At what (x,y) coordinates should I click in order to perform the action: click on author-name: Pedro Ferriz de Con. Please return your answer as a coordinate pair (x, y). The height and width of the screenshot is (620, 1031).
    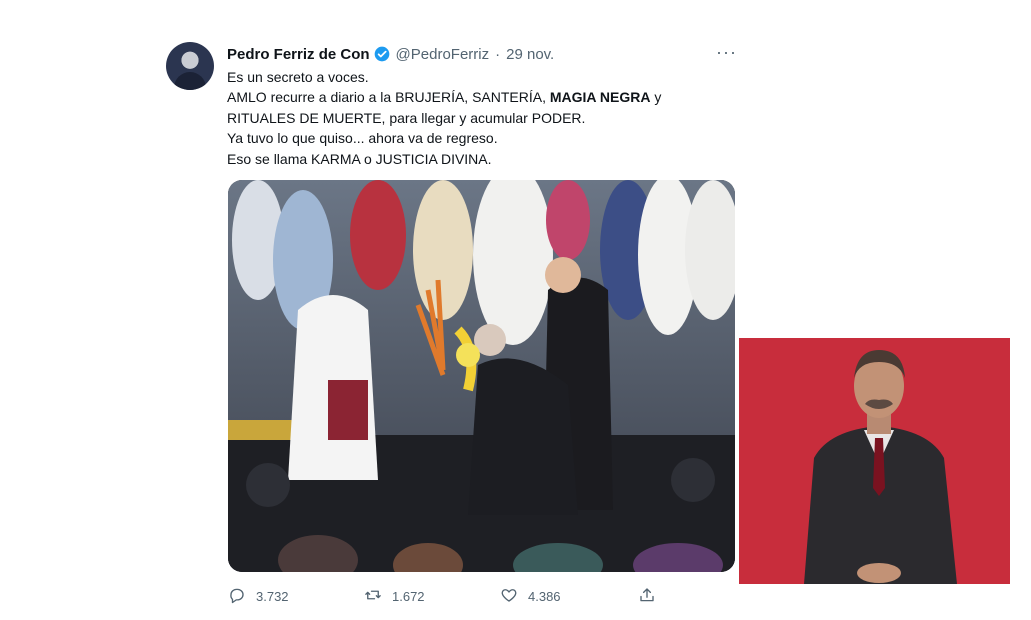
    Looking at the image, I should click on (298, 54).